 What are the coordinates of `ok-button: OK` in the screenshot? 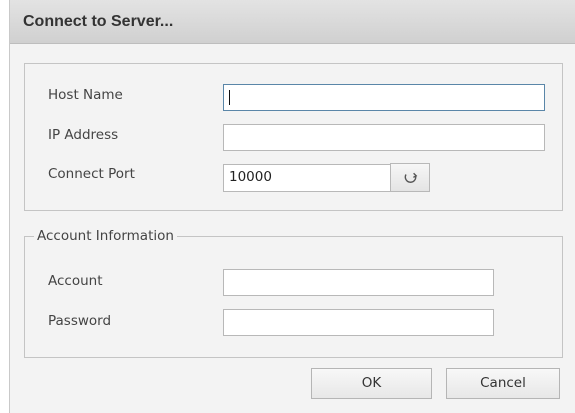 It's located at (371, 383).